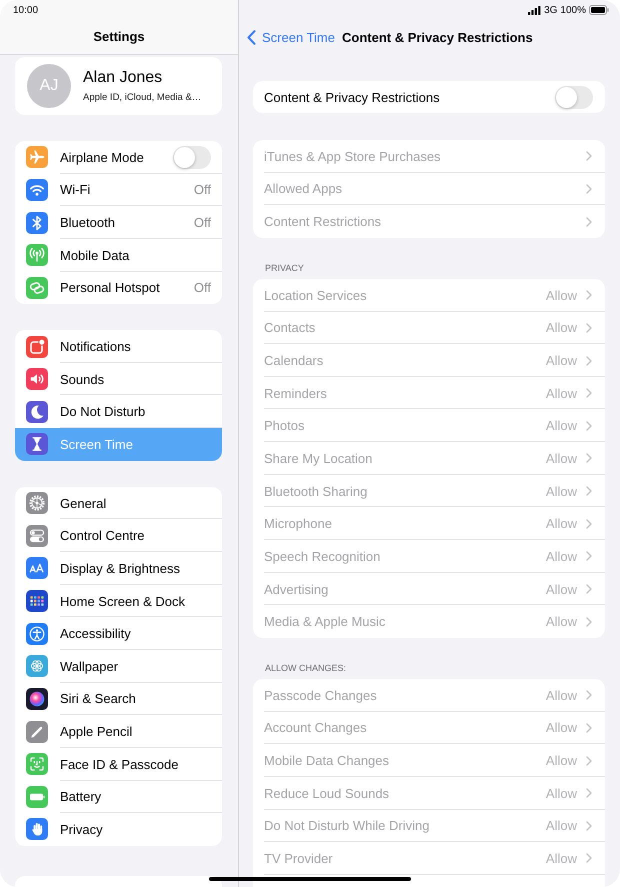 Image resolution: width=620 pixels, height=887 pixels. Describe the element at coordinates (573, 10) in the screenshot. I see `battery-percentage: 100%` at that location.